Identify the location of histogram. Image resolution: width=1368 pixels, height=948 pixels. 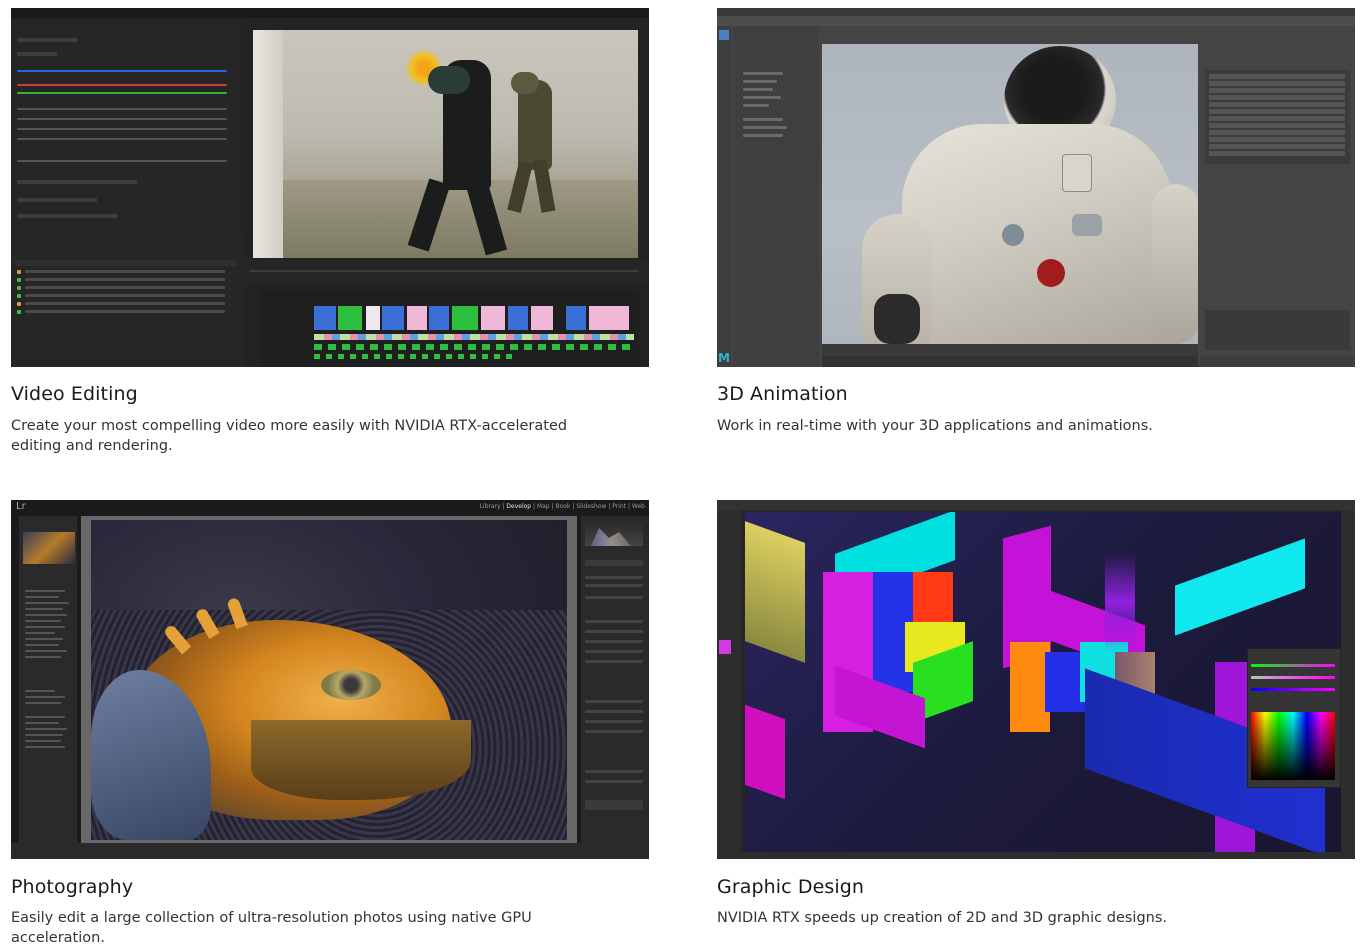
(614, 534).